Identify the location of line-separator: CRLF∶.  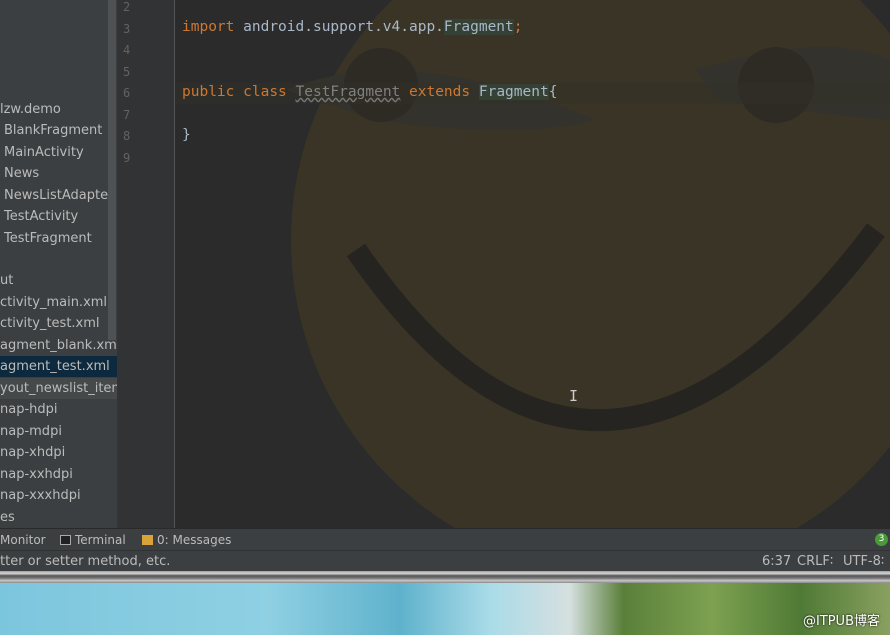
(815, 561).